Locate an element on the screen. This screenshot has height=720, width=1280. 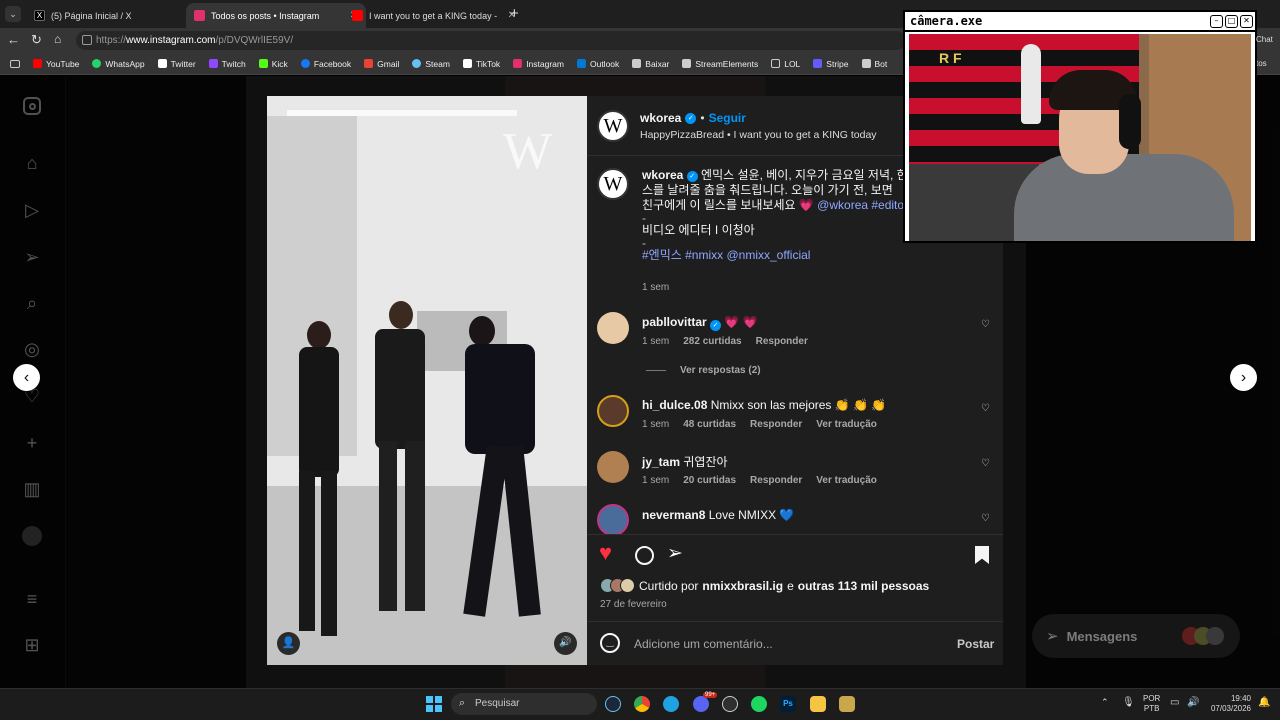
comment-username: neverman8 is located at coordinates (673, 515).